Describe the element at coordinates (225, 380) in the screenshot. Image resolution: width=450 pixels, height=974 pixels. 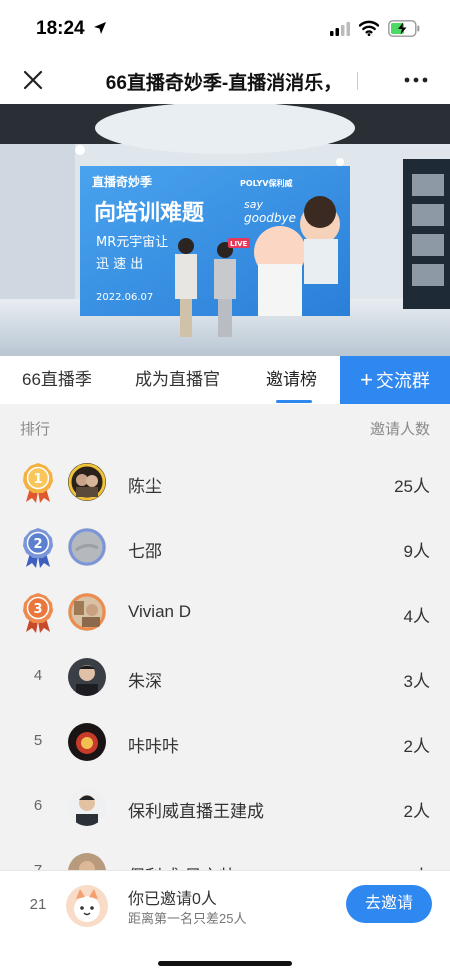
I see `tab-bar: 66直播季 成为直播官 邀请榜 + 交流群` at that location.